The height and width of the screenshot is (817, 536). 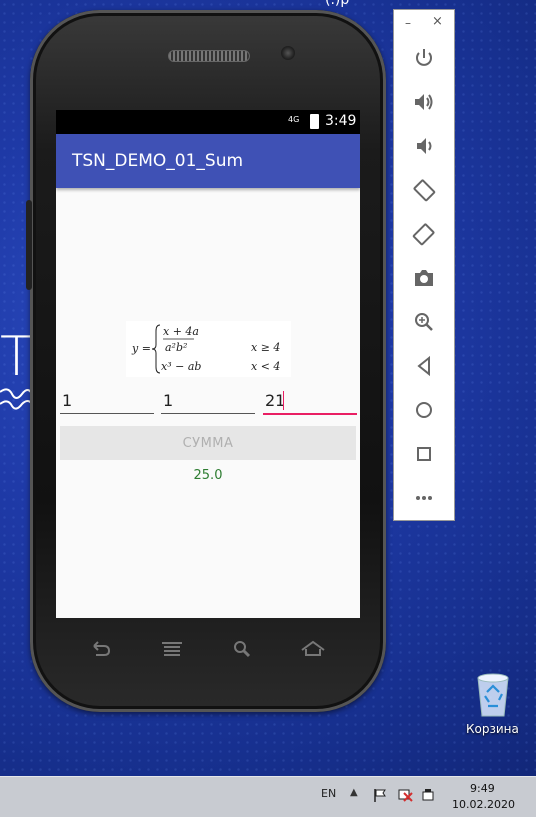 I want to click on phone-speaker, so click(x=209, y=56).